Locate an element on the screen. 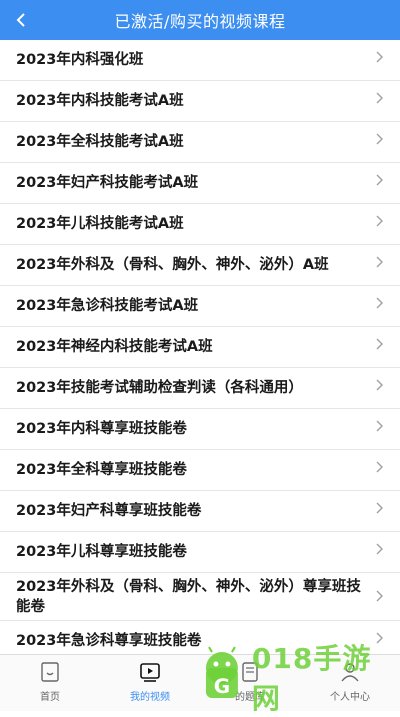  course-title: 2023年内科尊享班技能卷 is located at coordinates (101, 429).